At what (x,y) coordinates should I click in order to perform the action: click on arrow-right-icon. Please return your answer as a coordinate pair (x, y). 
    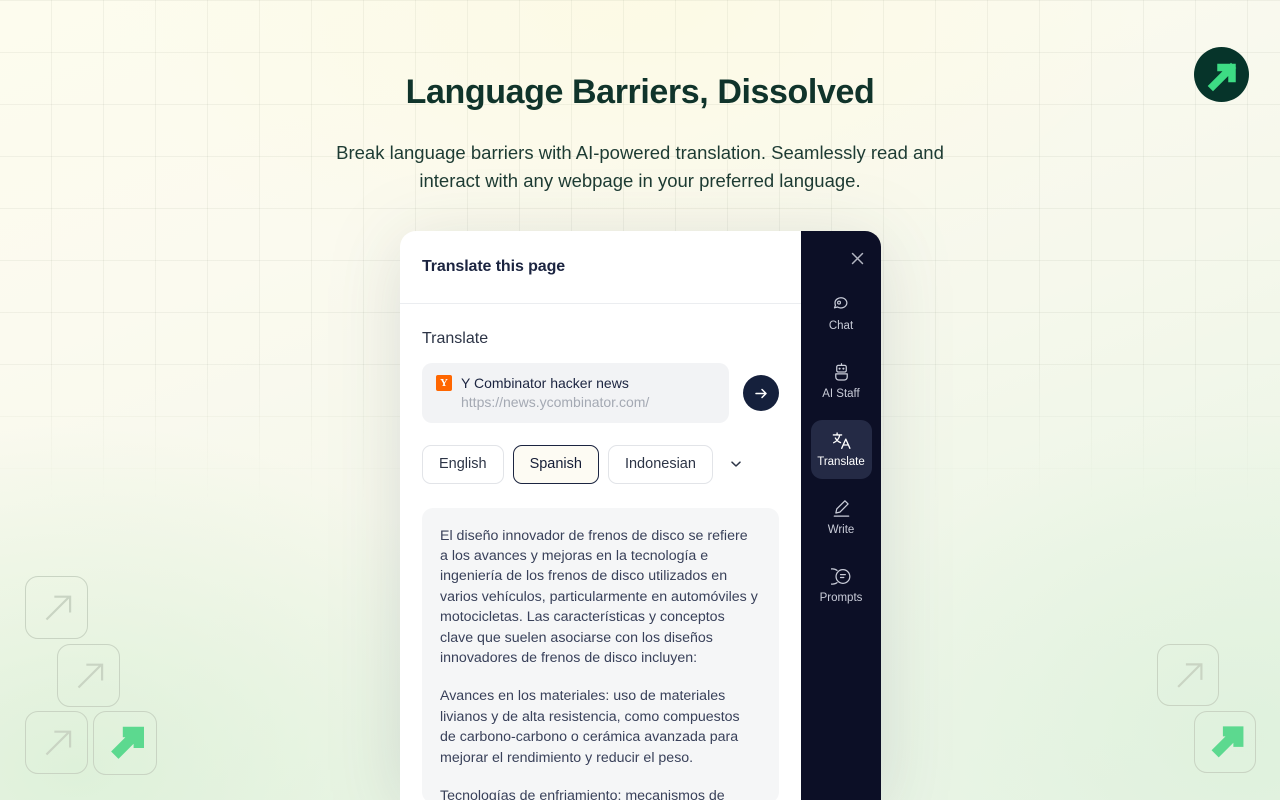
    Looking at the image, I should click on (760, 393).